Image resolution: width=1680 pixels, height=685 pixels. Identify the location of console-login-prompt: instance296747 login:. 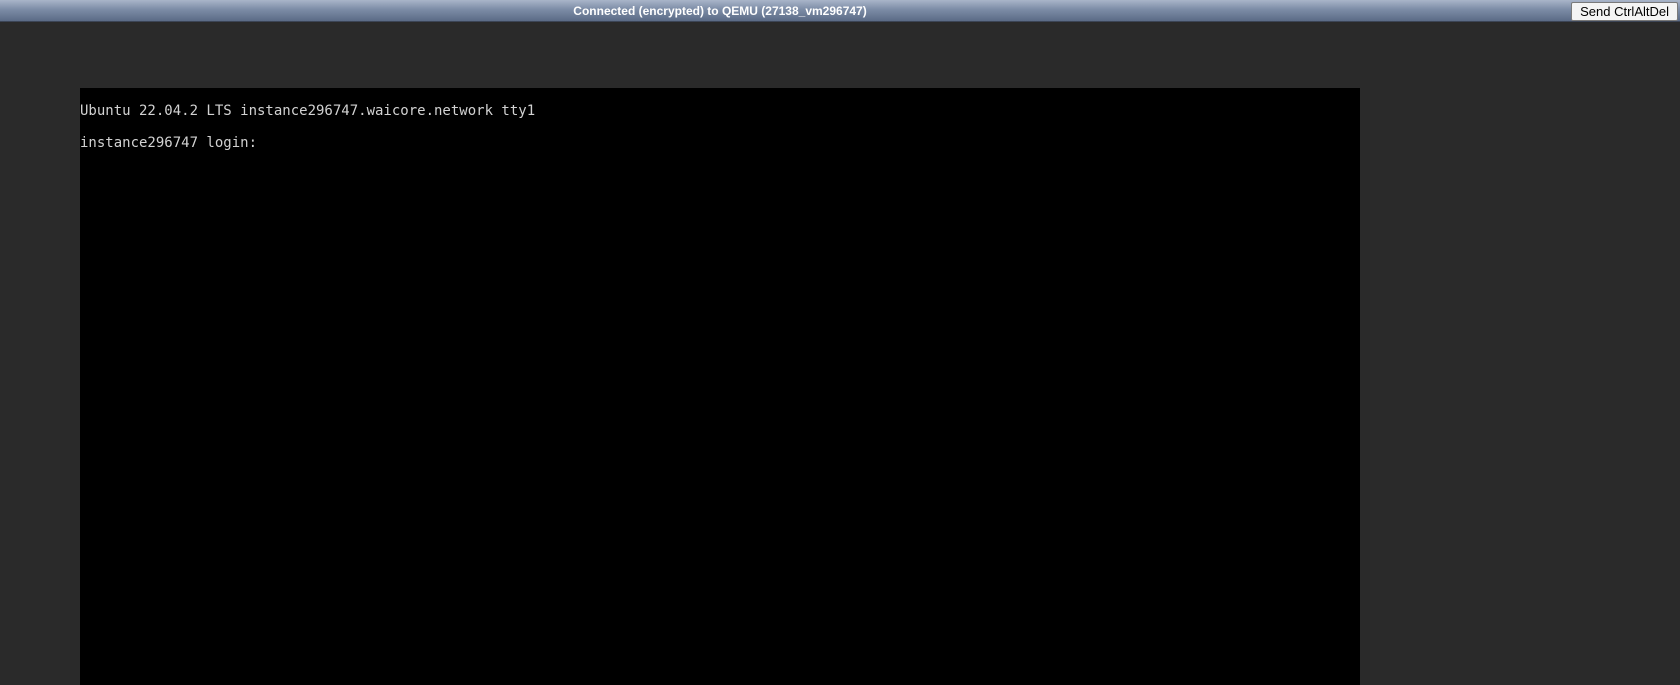
(169, 143).